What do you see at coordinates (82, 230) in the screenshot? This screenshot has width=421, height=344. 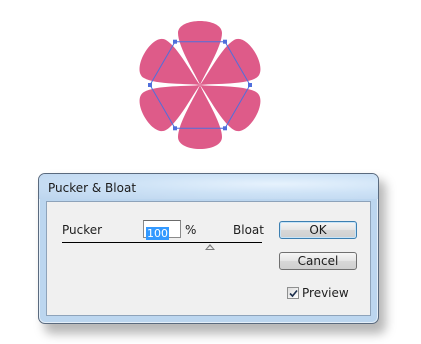 I see `pucker-label: Pucker` at bounding box center [82, 230].